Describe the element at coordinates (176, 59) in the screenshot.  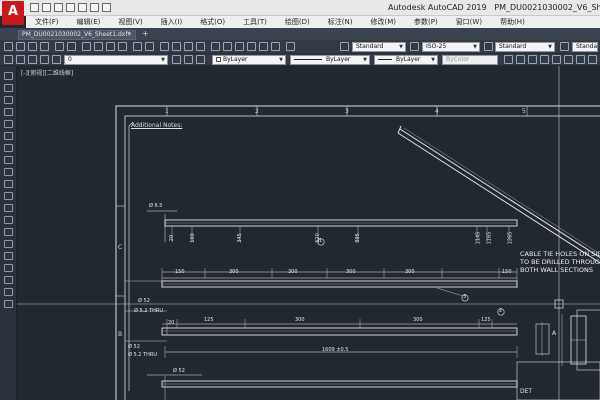
I see `make-current-layer-icon` at that location.